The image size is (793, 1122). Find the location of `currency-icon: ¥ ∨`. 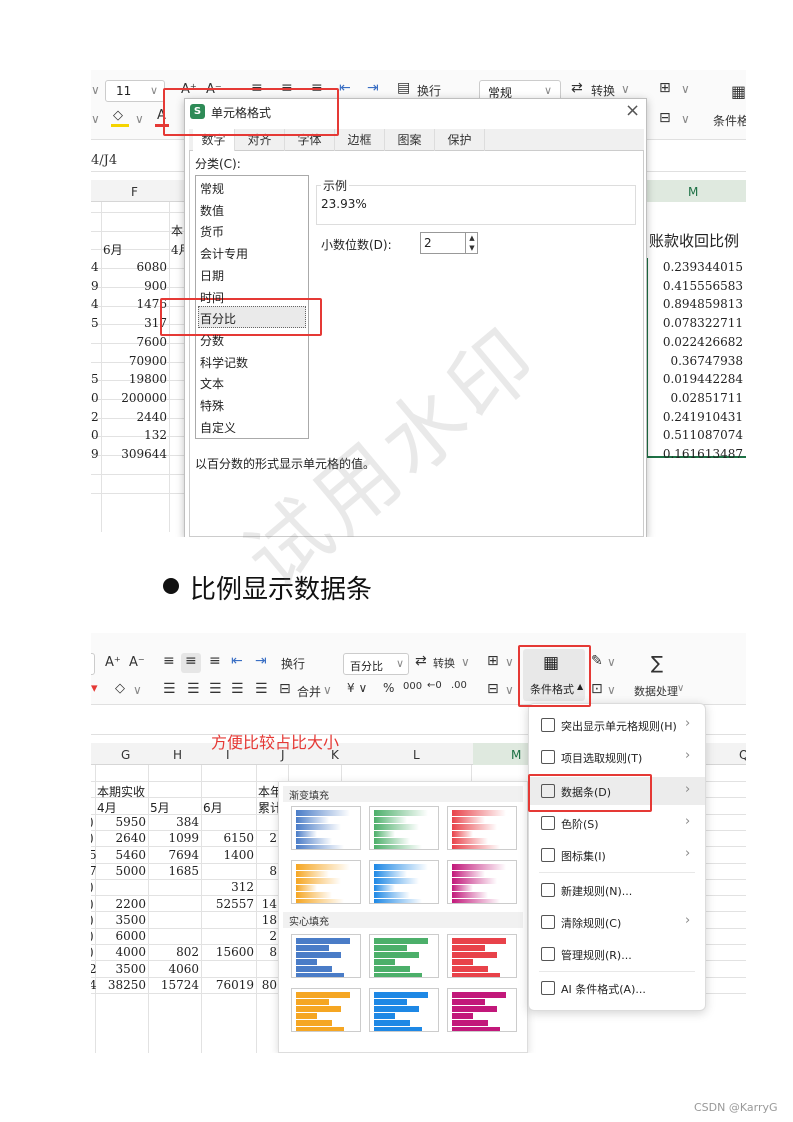

currency-icon: ¥ ∨ is located at coordinates (357, 688).